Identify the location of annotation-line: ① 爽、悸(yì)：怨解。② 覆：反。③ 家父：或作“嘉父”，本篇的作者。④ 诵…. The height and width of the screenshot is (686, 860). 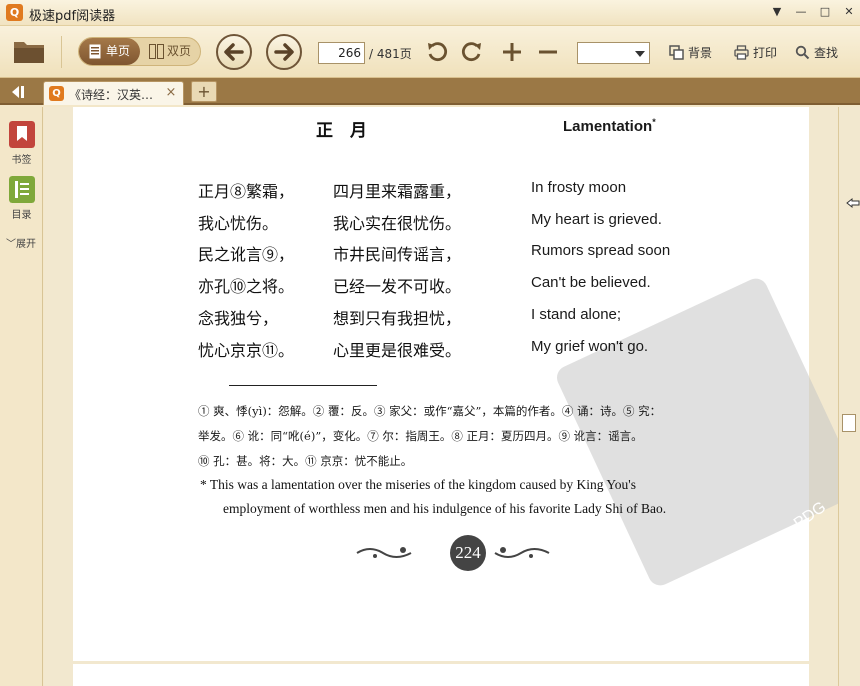
(430, 411).